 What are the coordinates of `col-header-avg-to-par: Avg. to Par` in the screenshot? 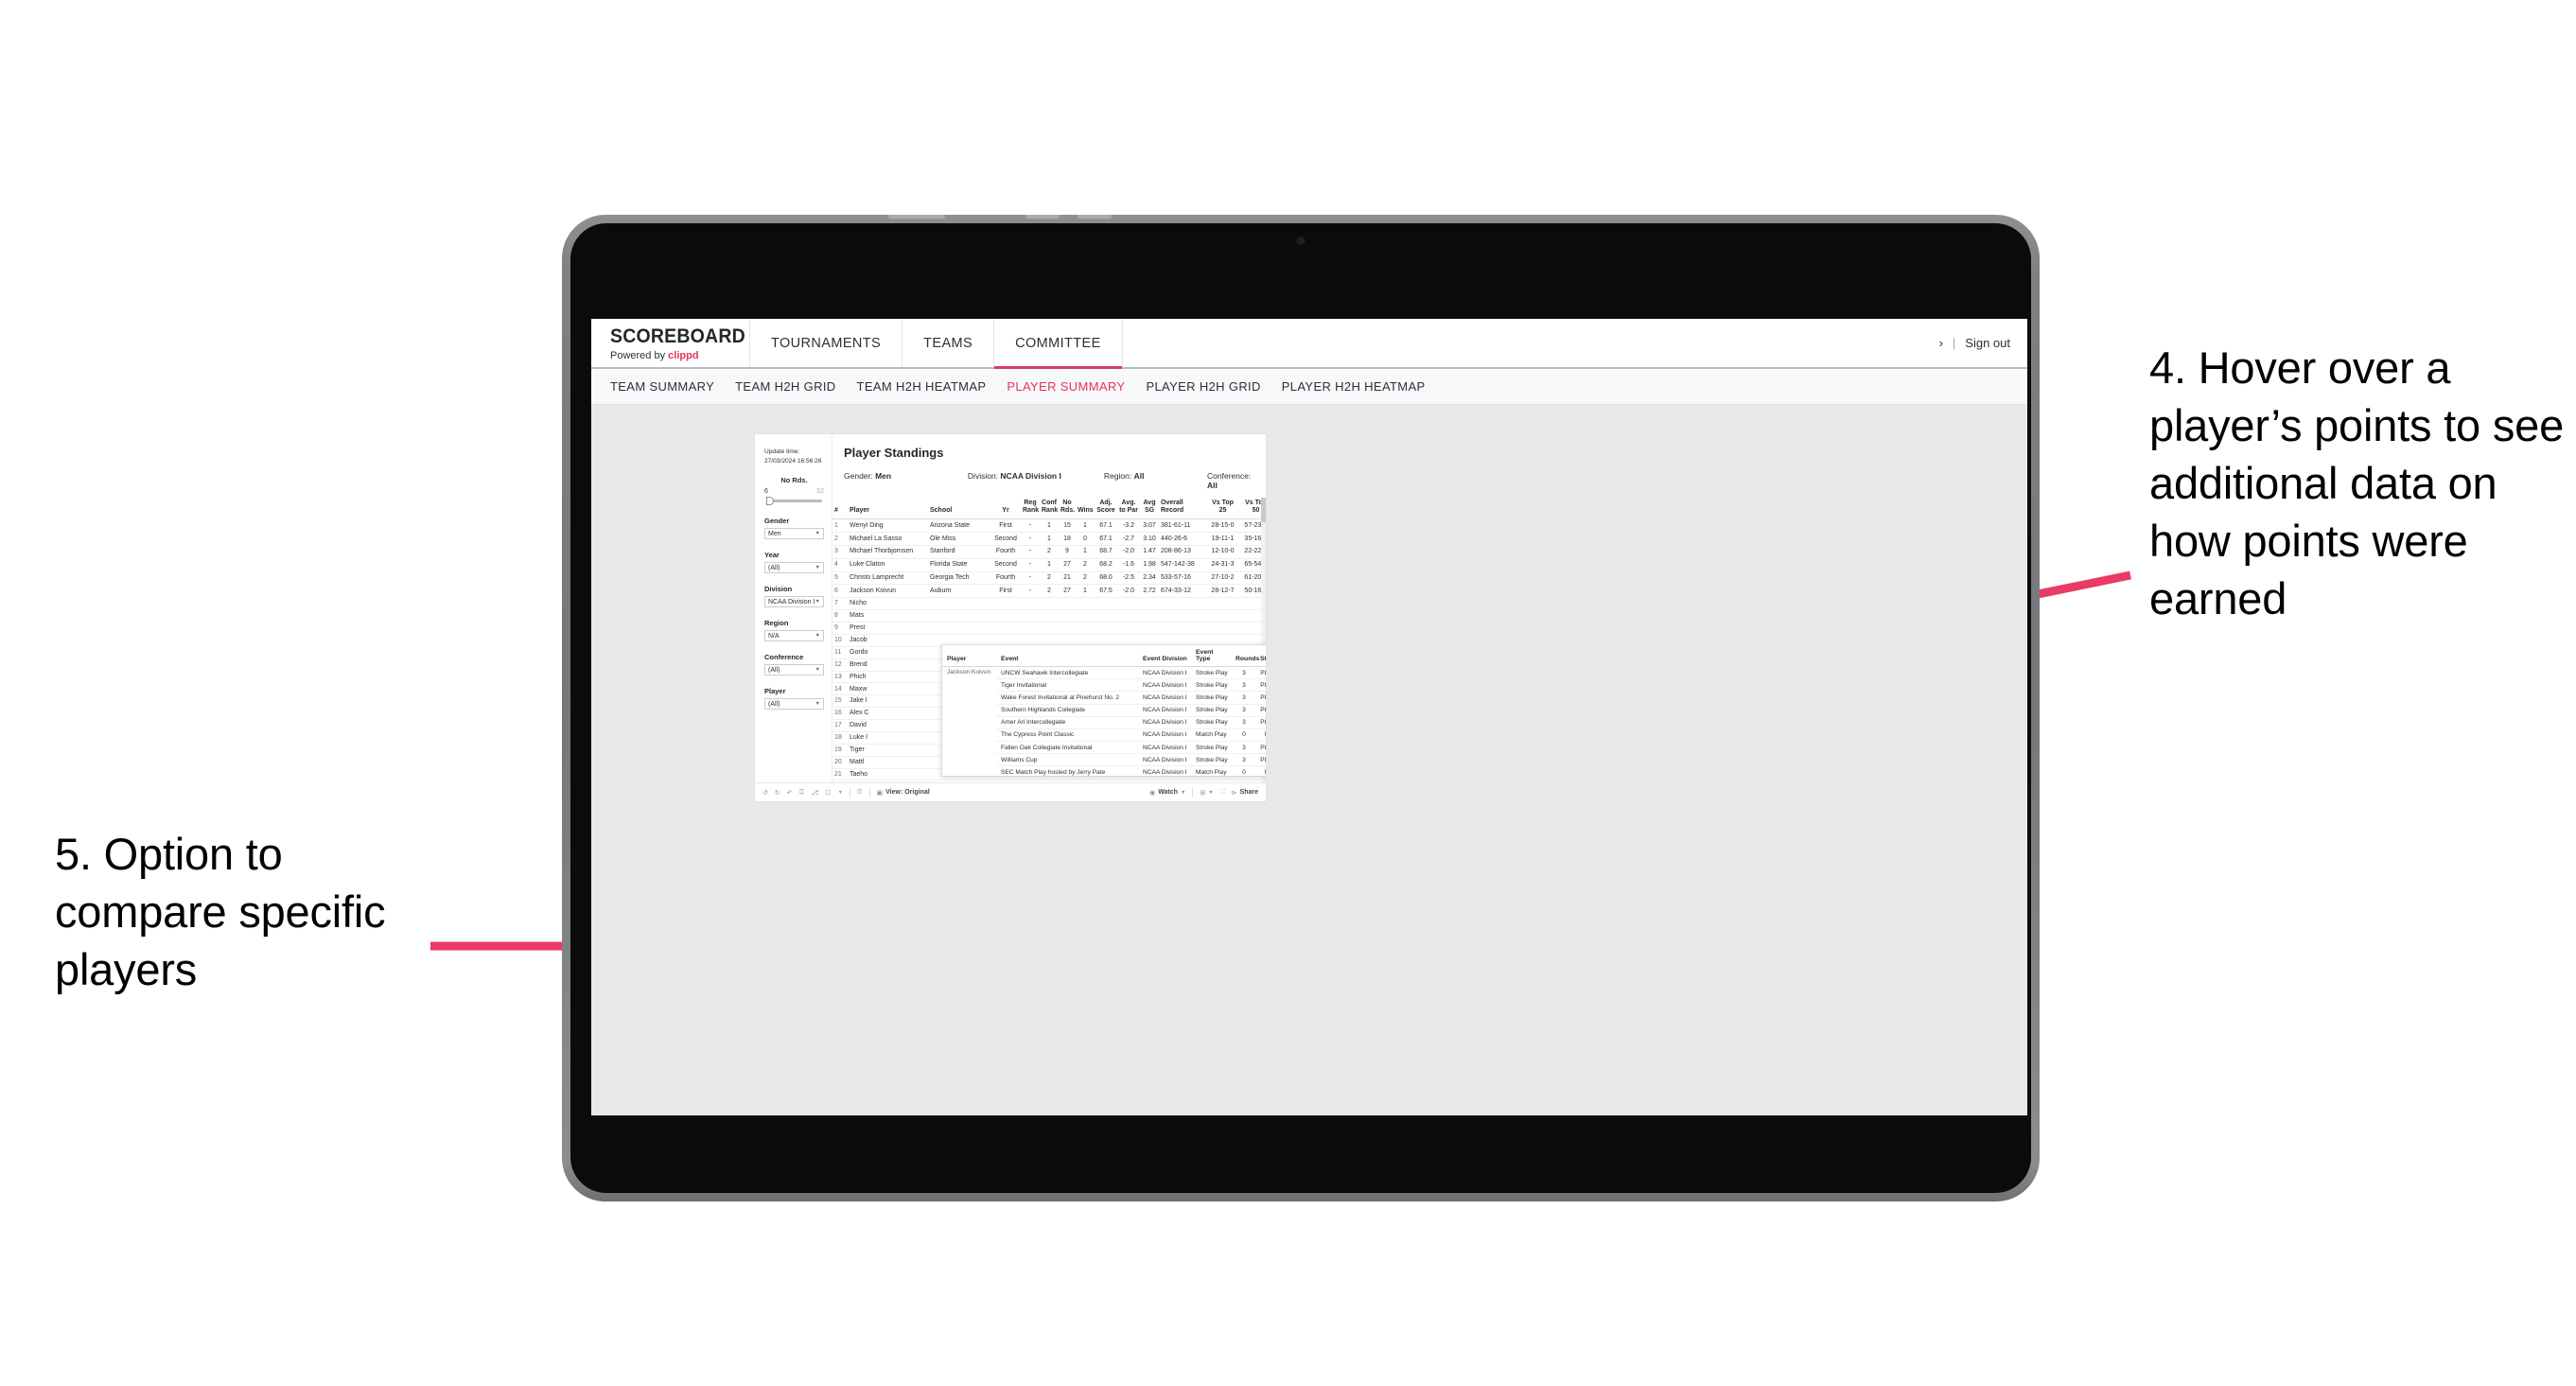 It's located at (1128, 509).